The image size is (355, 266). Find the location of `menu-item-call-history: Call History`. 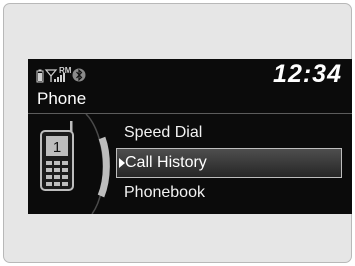

menu-item-call-history: Call History is located at coordinates (229, 163).